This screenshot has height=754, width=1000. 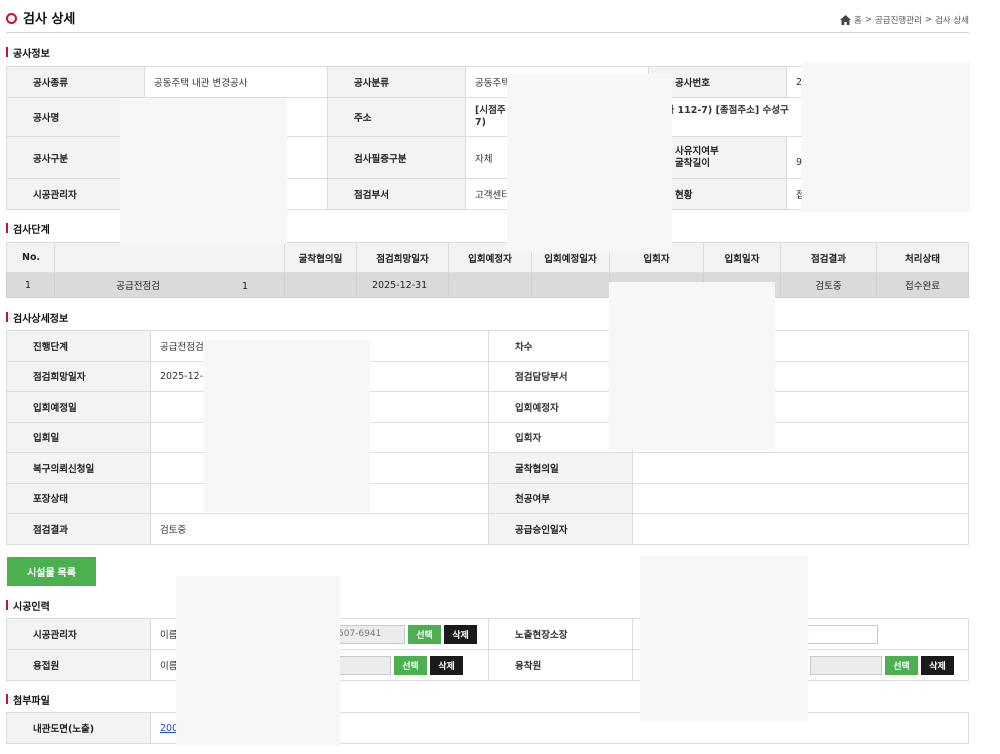 I want to click on row-hope-date: 2025-12-31, so click(x=402, y=285).